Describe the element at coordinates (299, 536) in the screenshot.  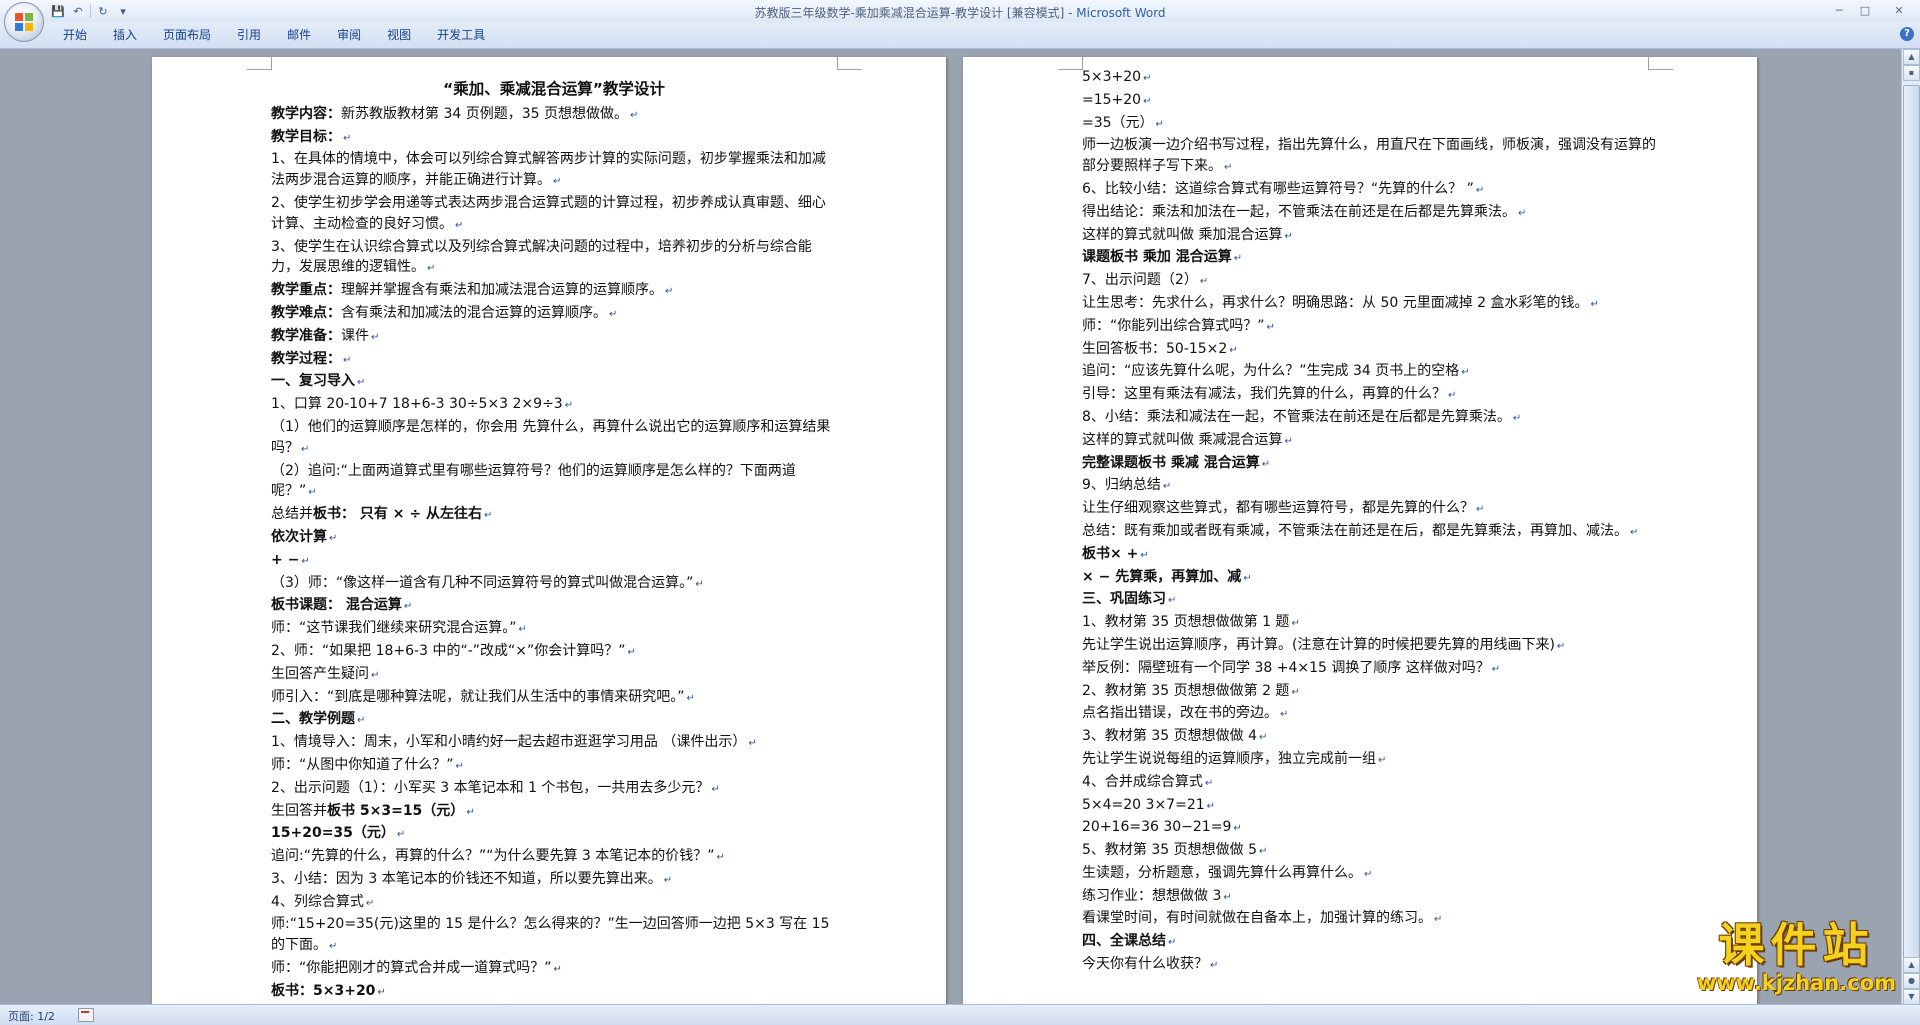
I see `bold-run: 依次计算` at that location.